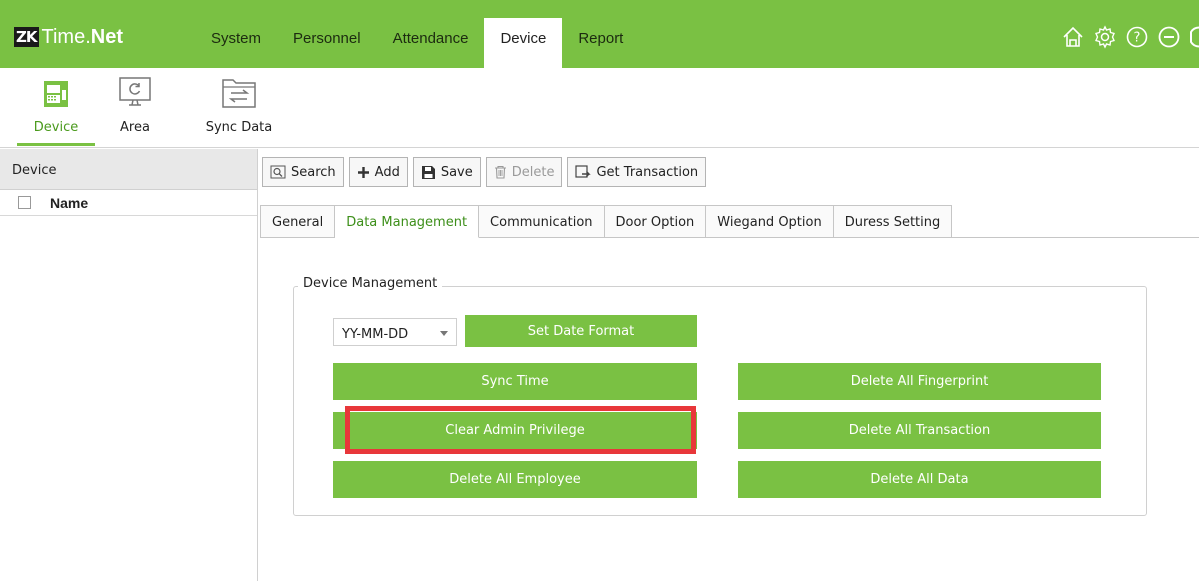  Describe the element at coordinates (1169, 37) in the screenshot. I see `minimize-icon` at that location.